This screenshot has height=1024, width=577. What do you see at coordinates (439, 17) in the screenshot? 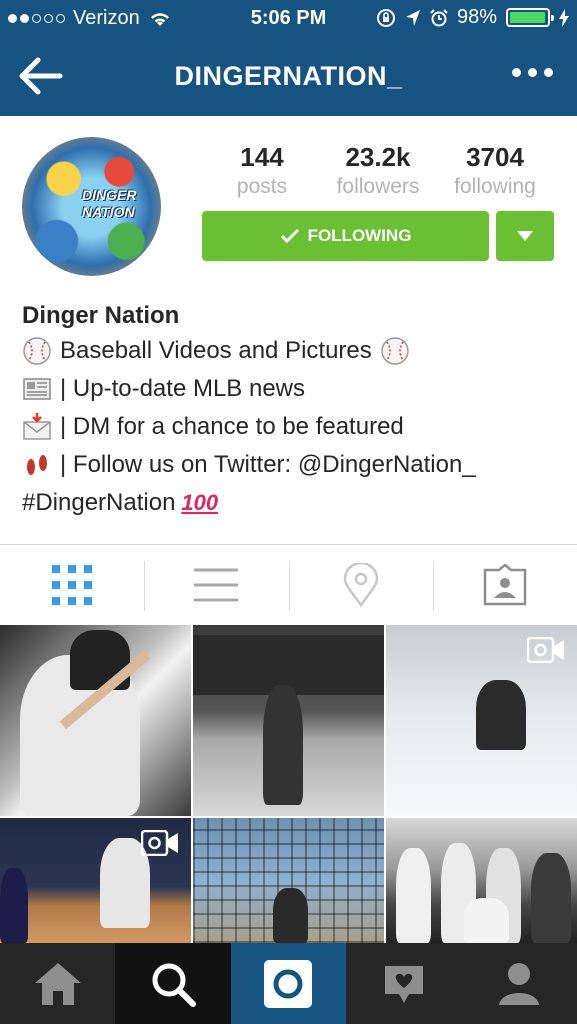
I see `alarm-icon` at bounding box center [439, 17].